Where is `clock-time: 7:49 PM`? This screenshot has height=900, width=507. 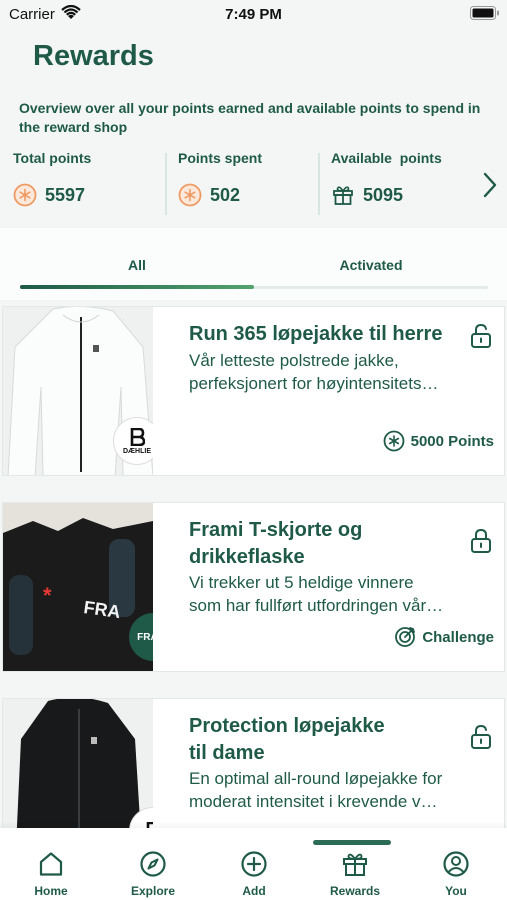 clock-time: 7:49 PM is located at coordinates (253, 14).